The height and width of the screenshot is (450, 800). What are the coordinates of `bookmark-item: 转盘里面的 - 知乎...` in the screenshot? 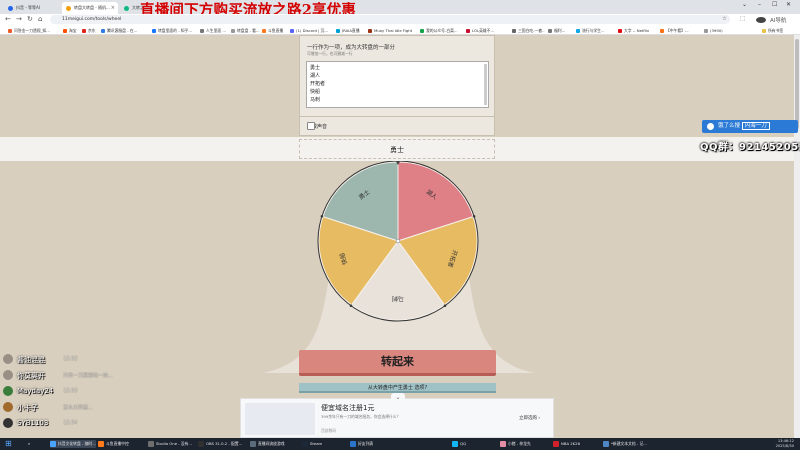 It's located at (172, 30).